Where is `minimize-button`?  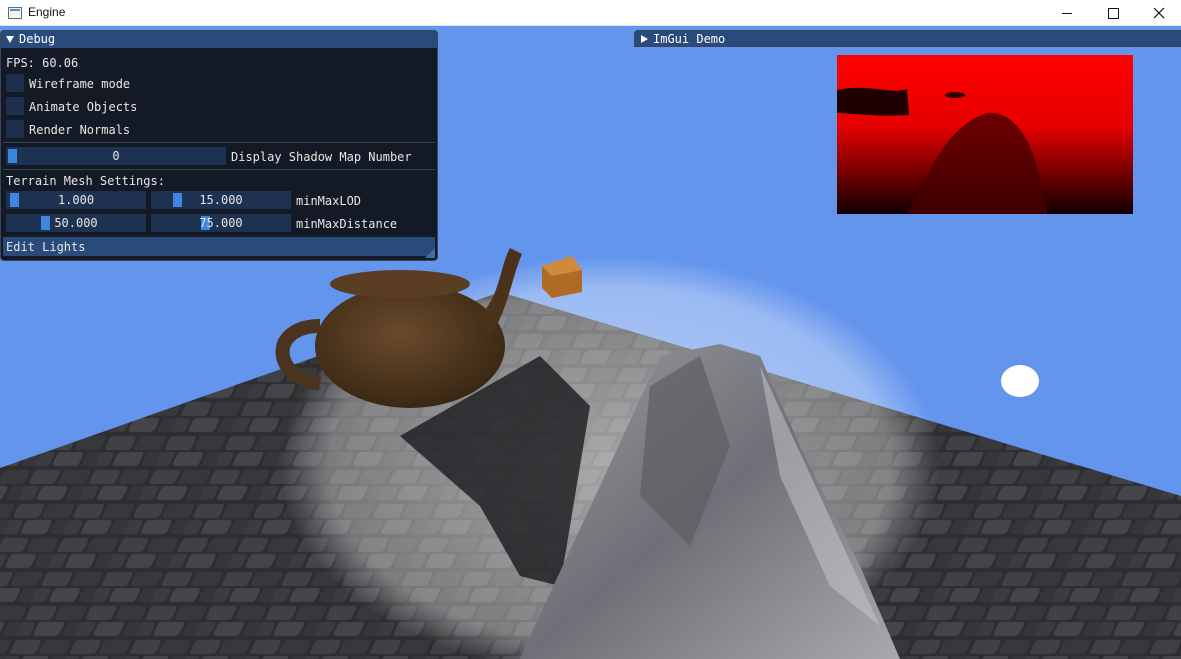
minimize-button is located at coordinates (1067, 13).